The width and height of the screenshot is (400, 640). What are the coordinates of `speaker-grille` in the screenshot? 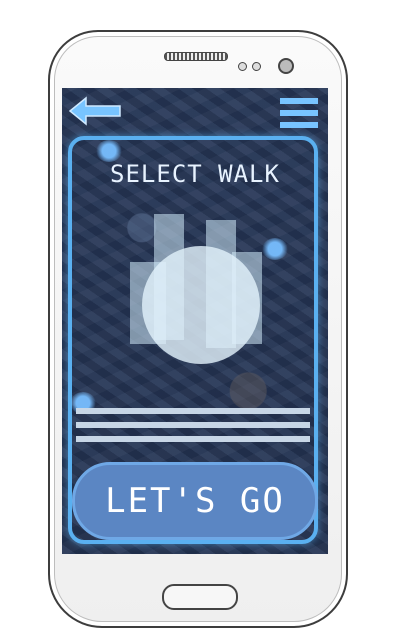 It's located at (196, 56).